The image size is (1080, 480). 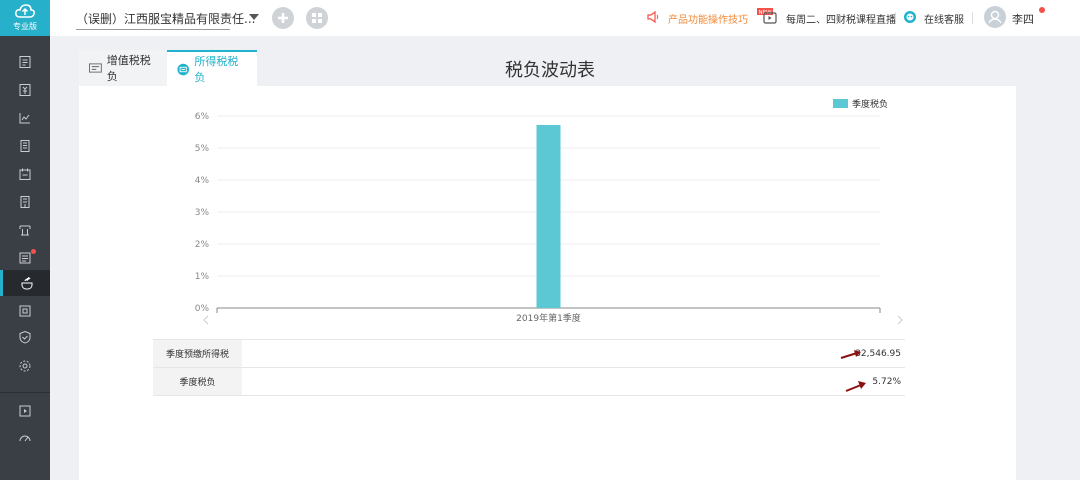 I want to click on add-button, so click(x=283, y=18).